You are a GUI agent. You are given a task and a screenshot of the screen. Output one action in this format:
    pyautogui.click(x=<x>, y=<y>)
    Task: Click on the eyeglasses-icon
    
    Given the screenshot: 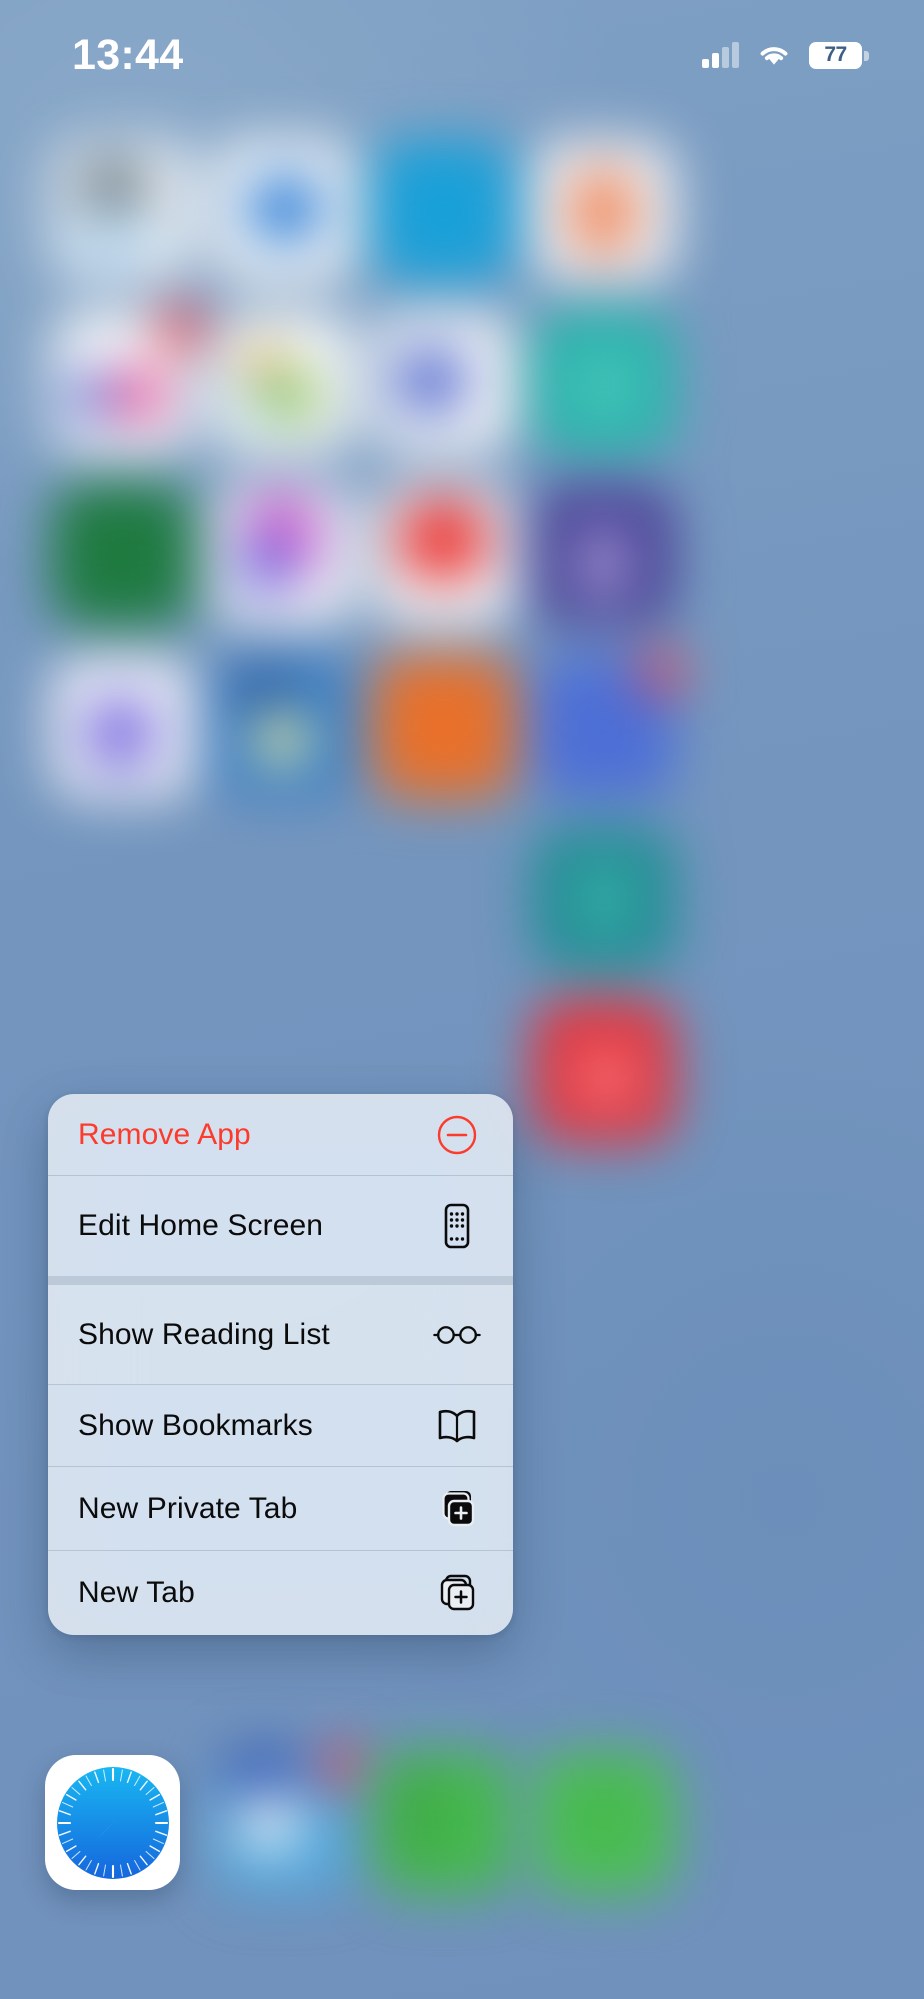 What is the action you would take?
    pyautogui.click(x=457, y=1335)
    